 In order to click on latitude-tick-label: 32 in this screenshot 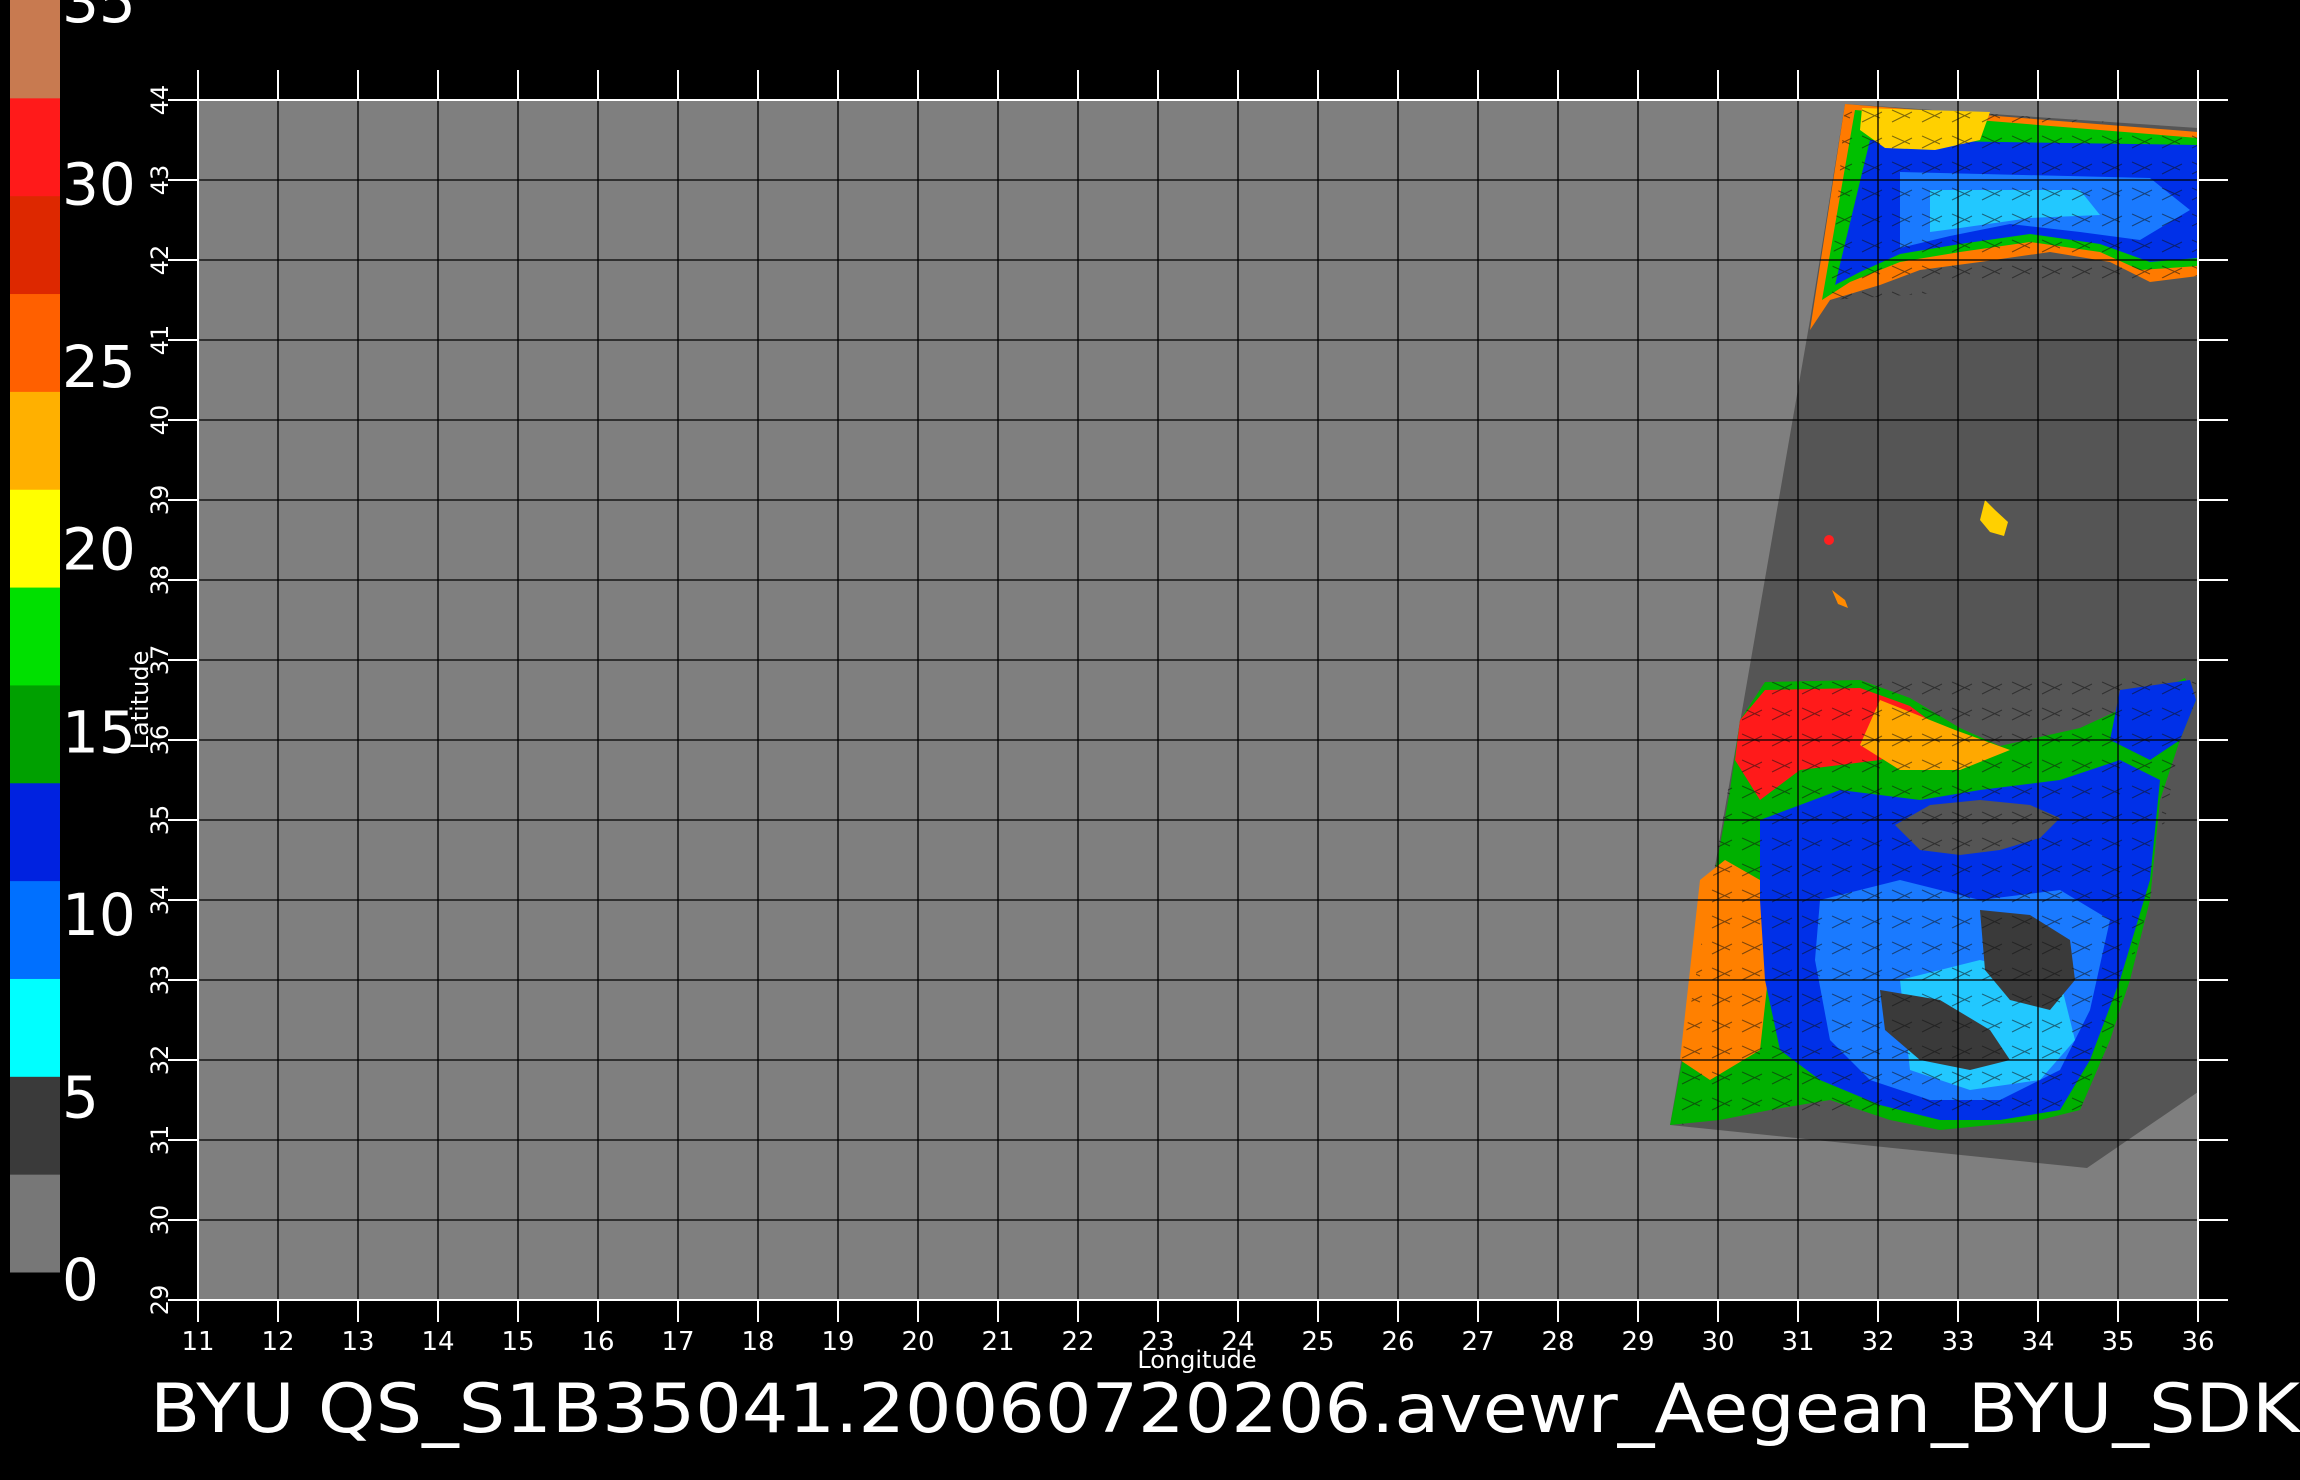, I will do `click(160, 1060)`.